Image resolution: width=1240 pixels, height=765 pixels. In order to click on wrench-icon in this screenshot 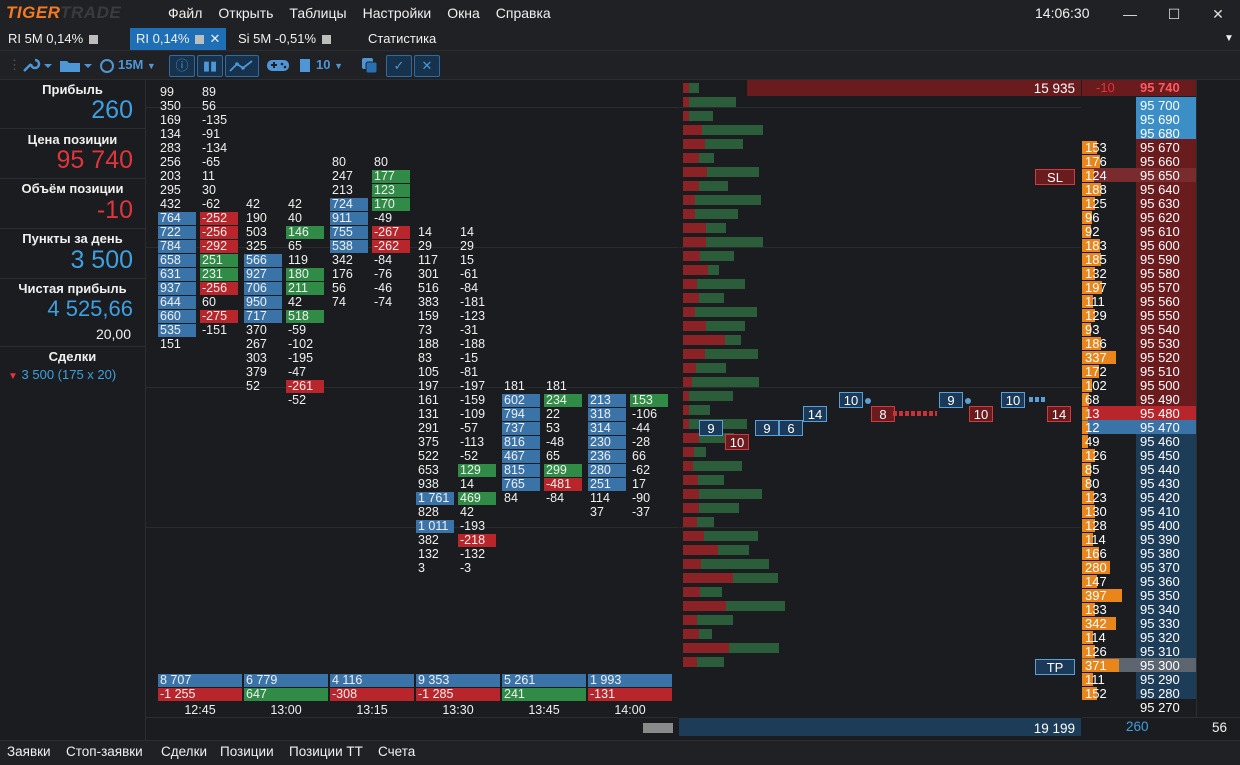, I will do `click(37, 65)`.